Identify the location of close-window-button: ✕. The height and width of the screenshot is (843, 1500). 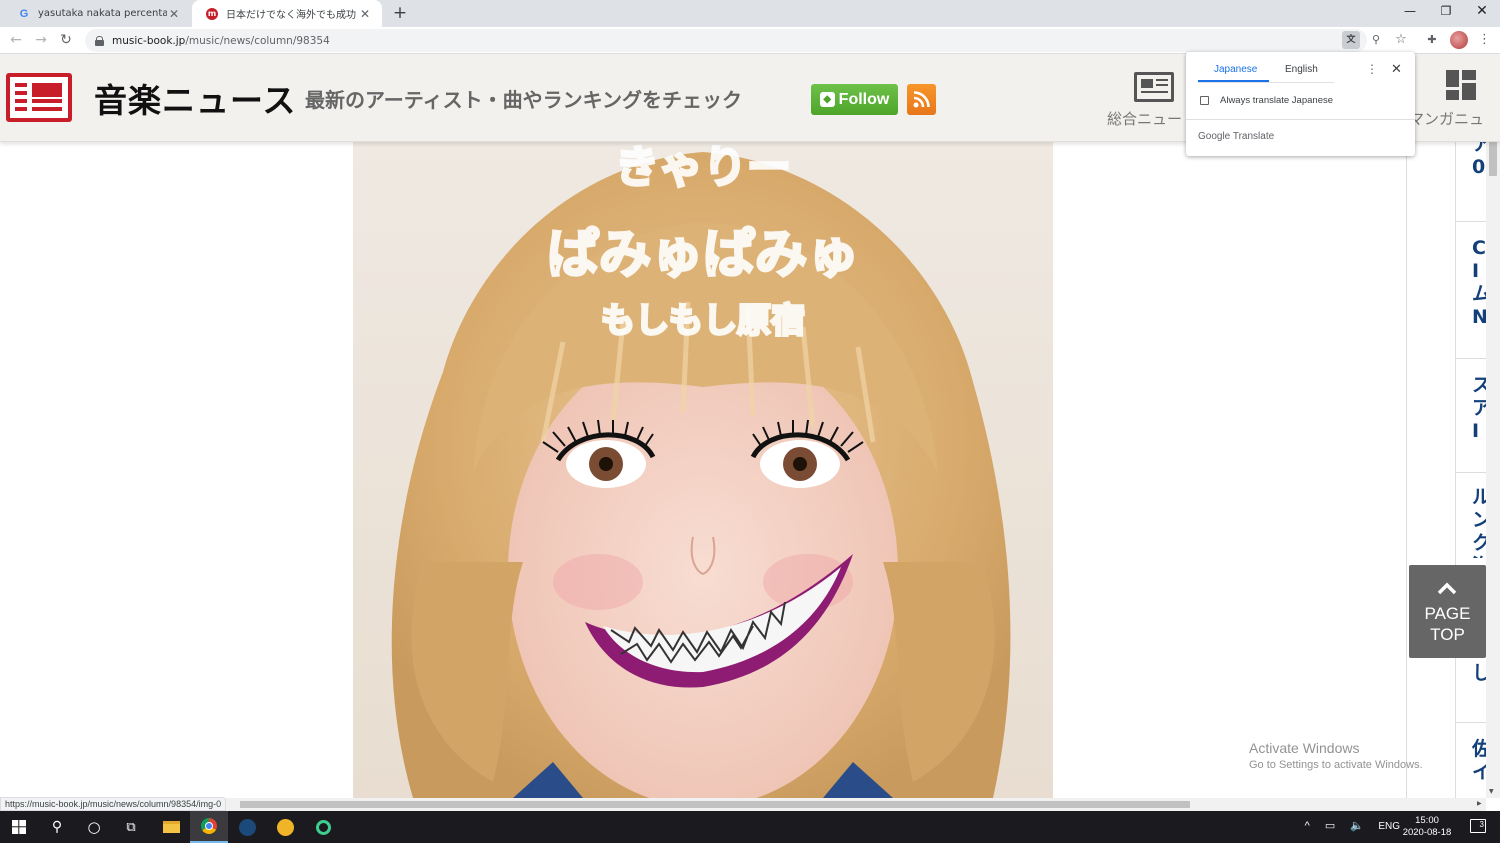
(1482, 12).